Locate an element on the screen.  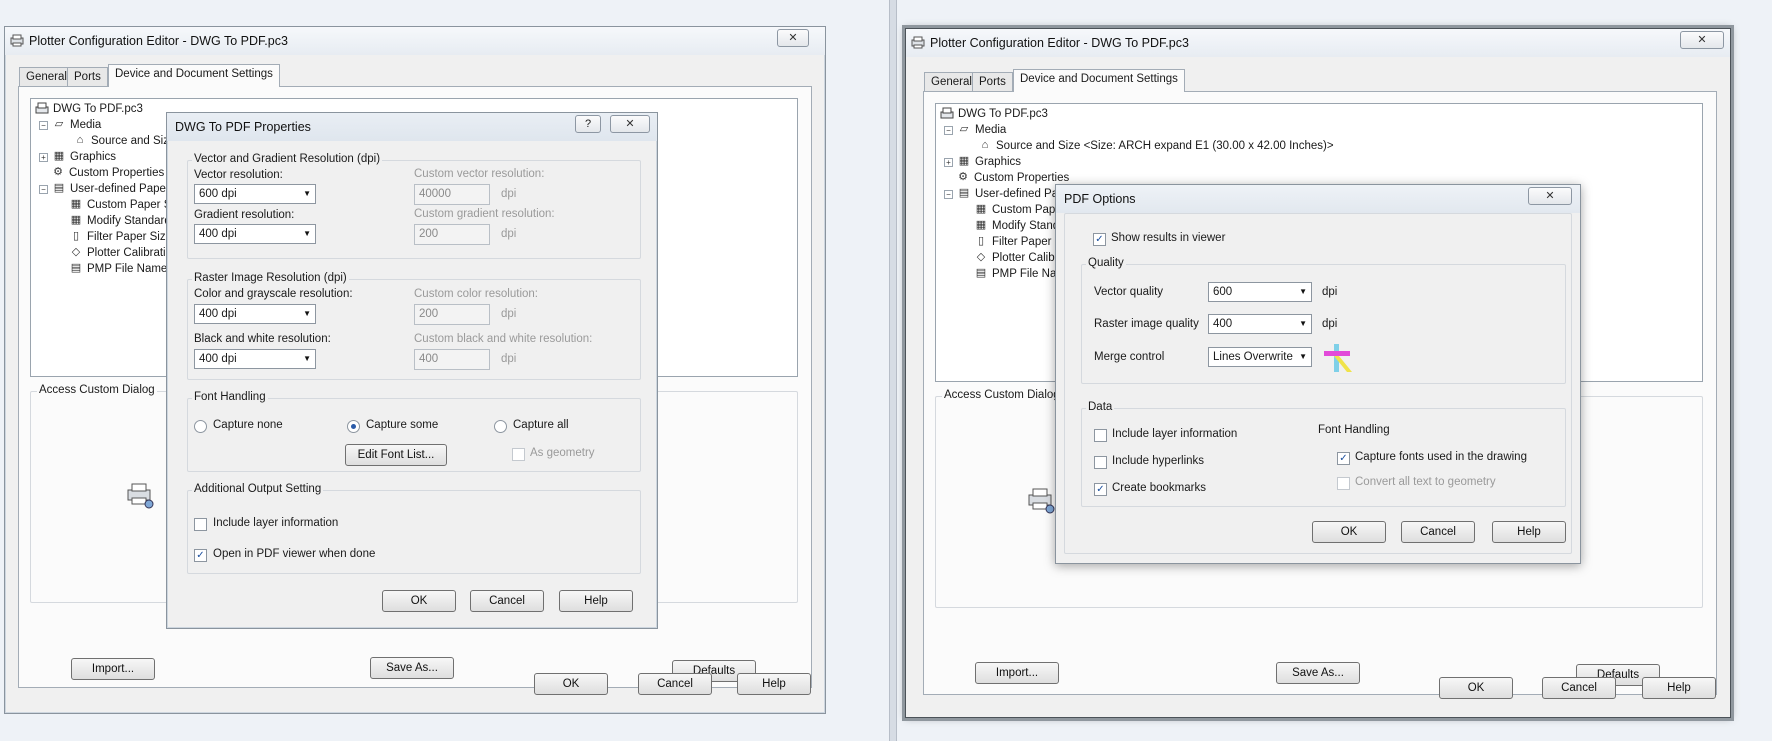
media-paper-icon: ▱ is located at coordinates (59, 124).